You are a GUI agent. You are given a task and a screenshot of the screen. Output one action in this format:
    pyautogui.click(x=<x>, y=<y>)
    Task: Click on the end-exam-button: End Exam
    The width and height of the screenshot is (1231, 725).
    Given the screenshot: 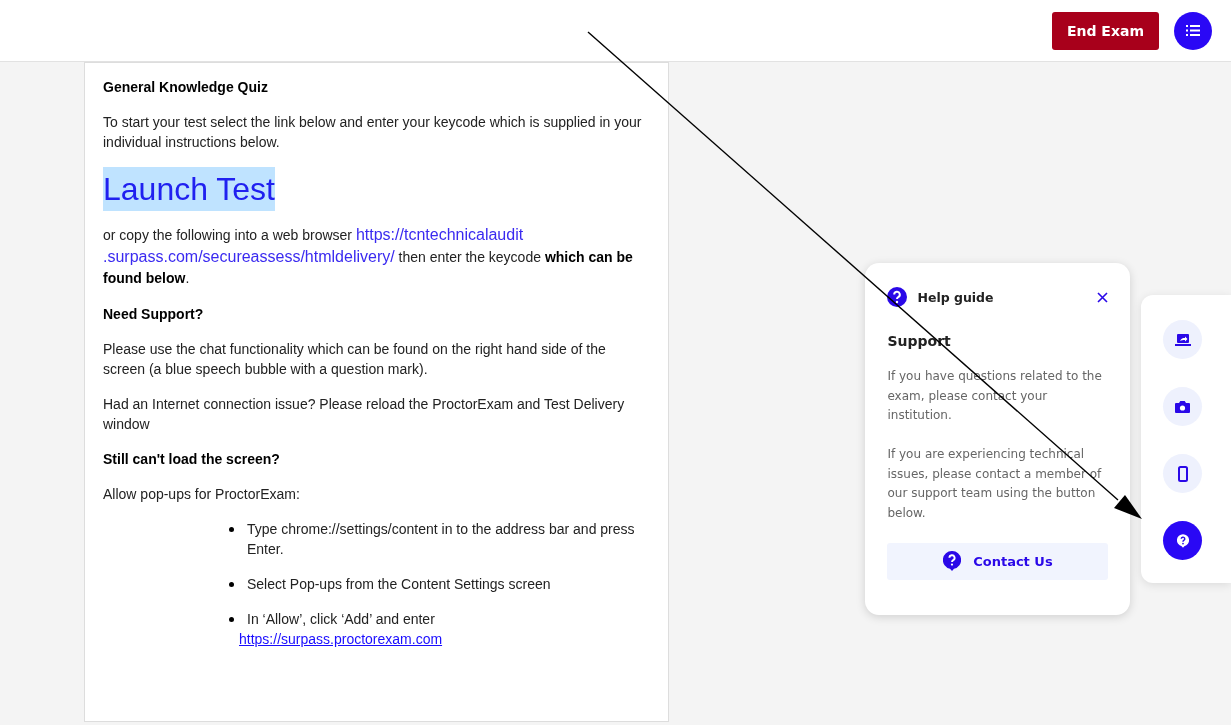 What is the action you would take?
    pyautogui.click(x=1105, y=30)
    